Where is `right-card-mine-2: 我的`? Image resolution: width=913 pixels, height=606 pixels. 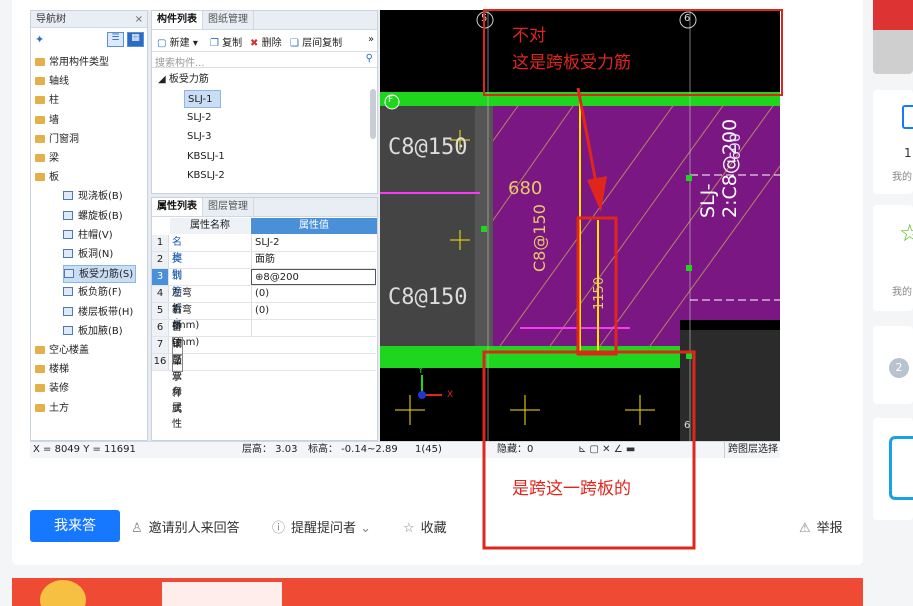 right-card-mine-2: 我的 is located at coordinates (902, 292).